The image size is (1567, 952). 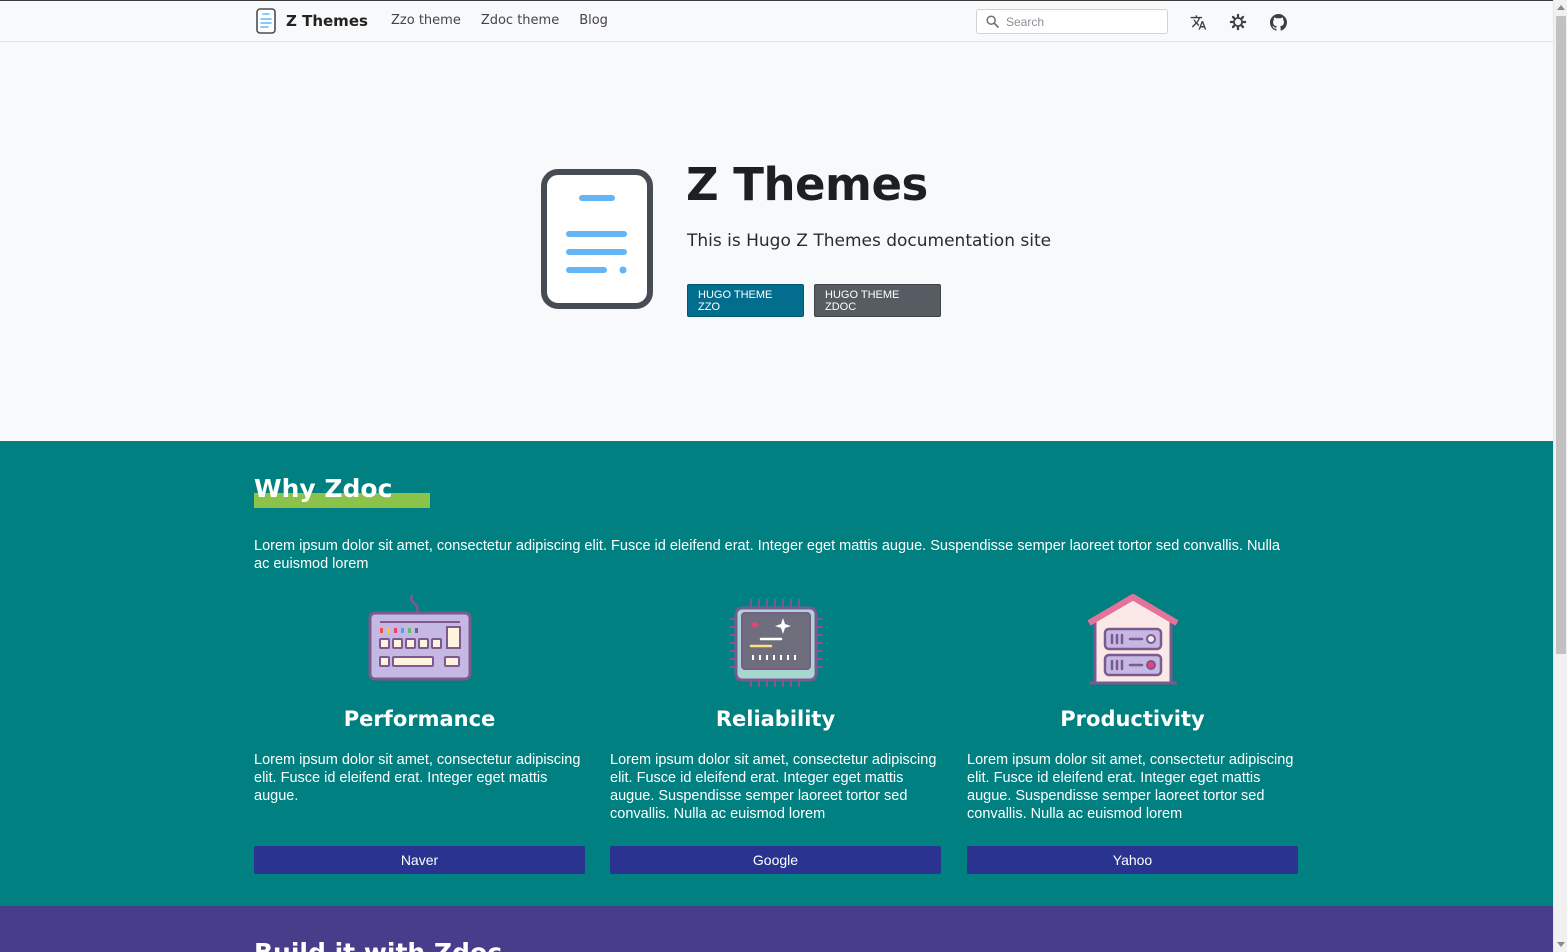 What do you see at coordinates (327, 21) in the screenshot?
I see `brand-name: Z Themes` at bounding box center [327, 21].